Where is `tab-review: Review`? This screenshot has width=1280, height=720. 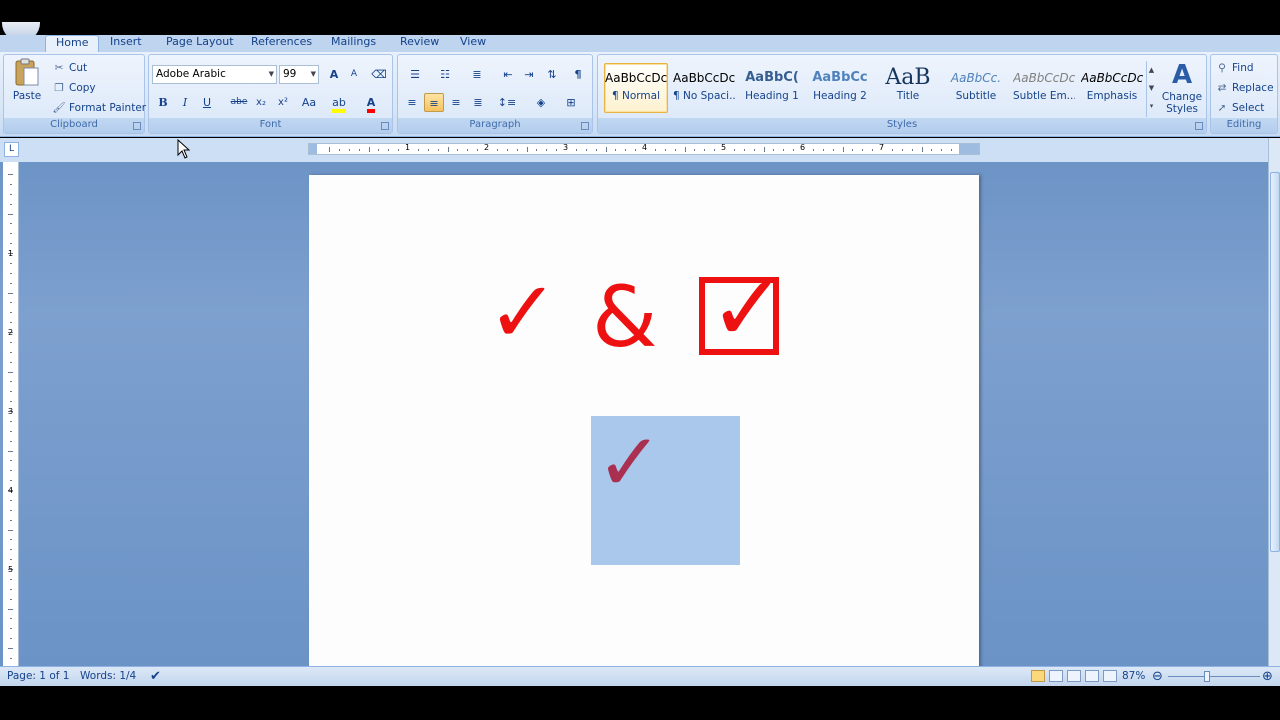
tab-review: Review is located at coordinates (419, 43).